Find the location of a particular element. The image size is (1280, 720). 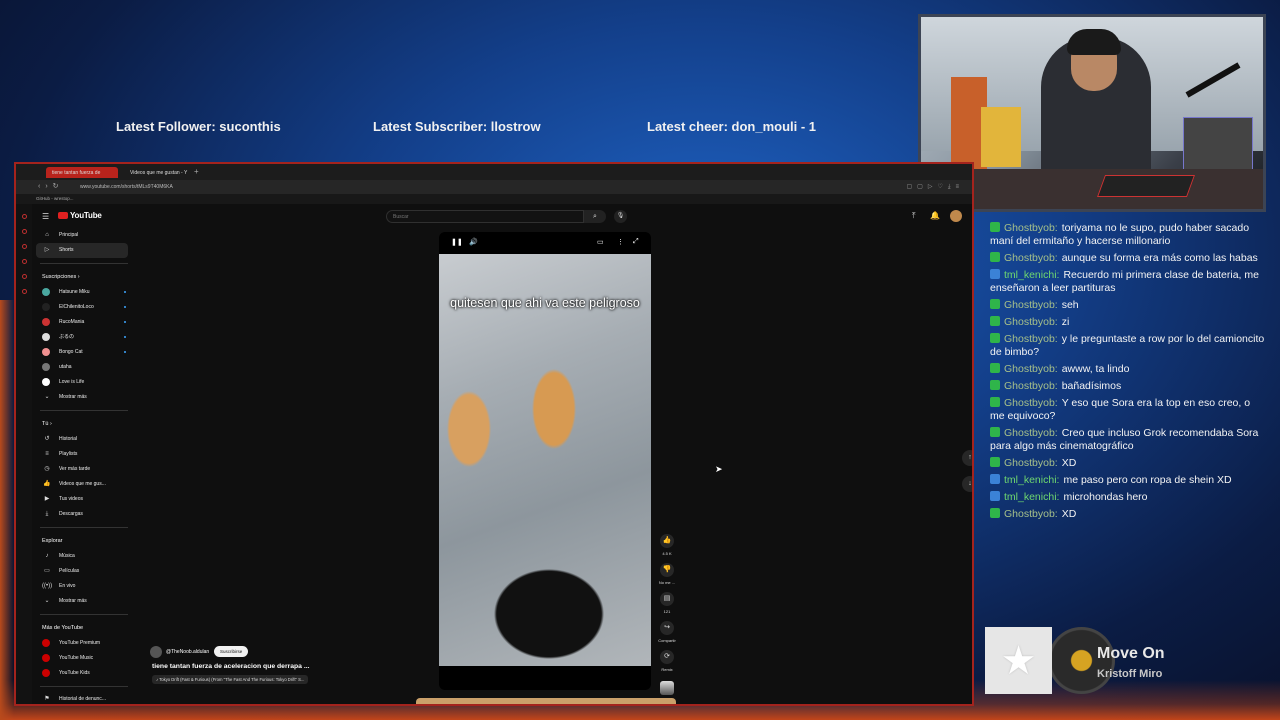

sidebar-icon: ⌄ is located at coordinates (47, 397).